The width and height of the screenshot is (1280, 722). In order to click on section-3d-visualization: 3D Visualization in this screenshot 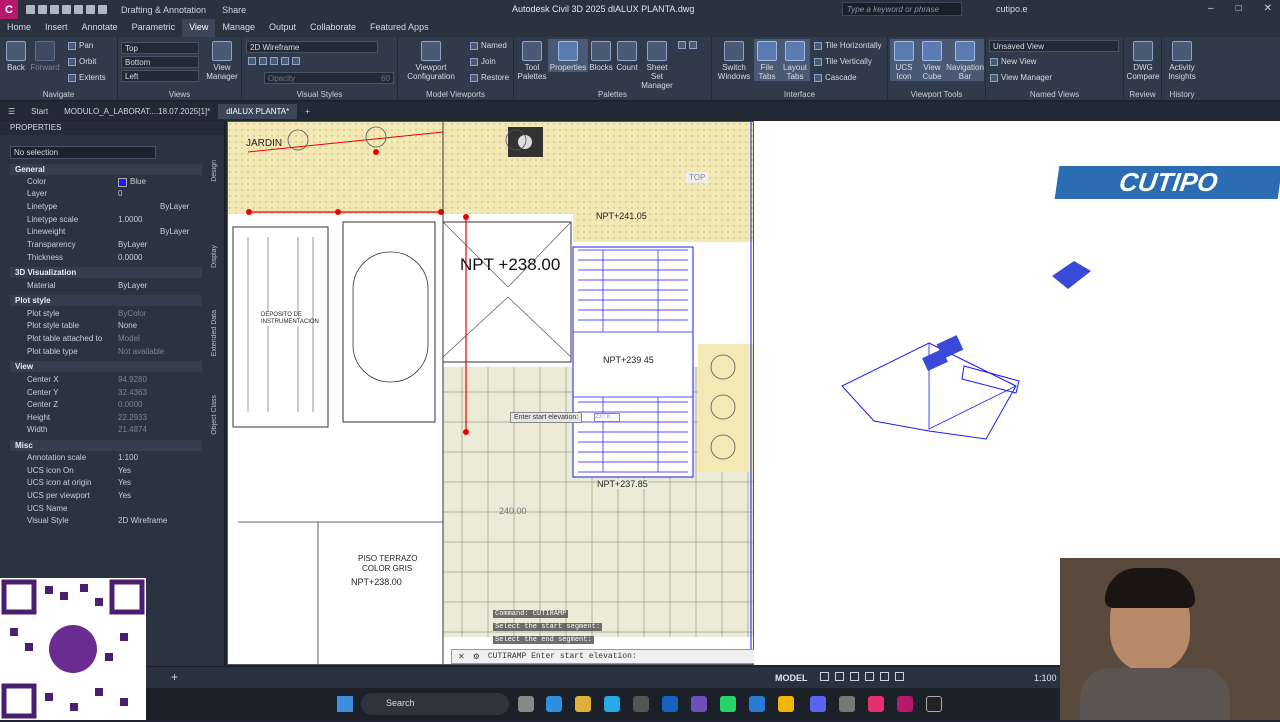, I will do `click(106, 272)`.